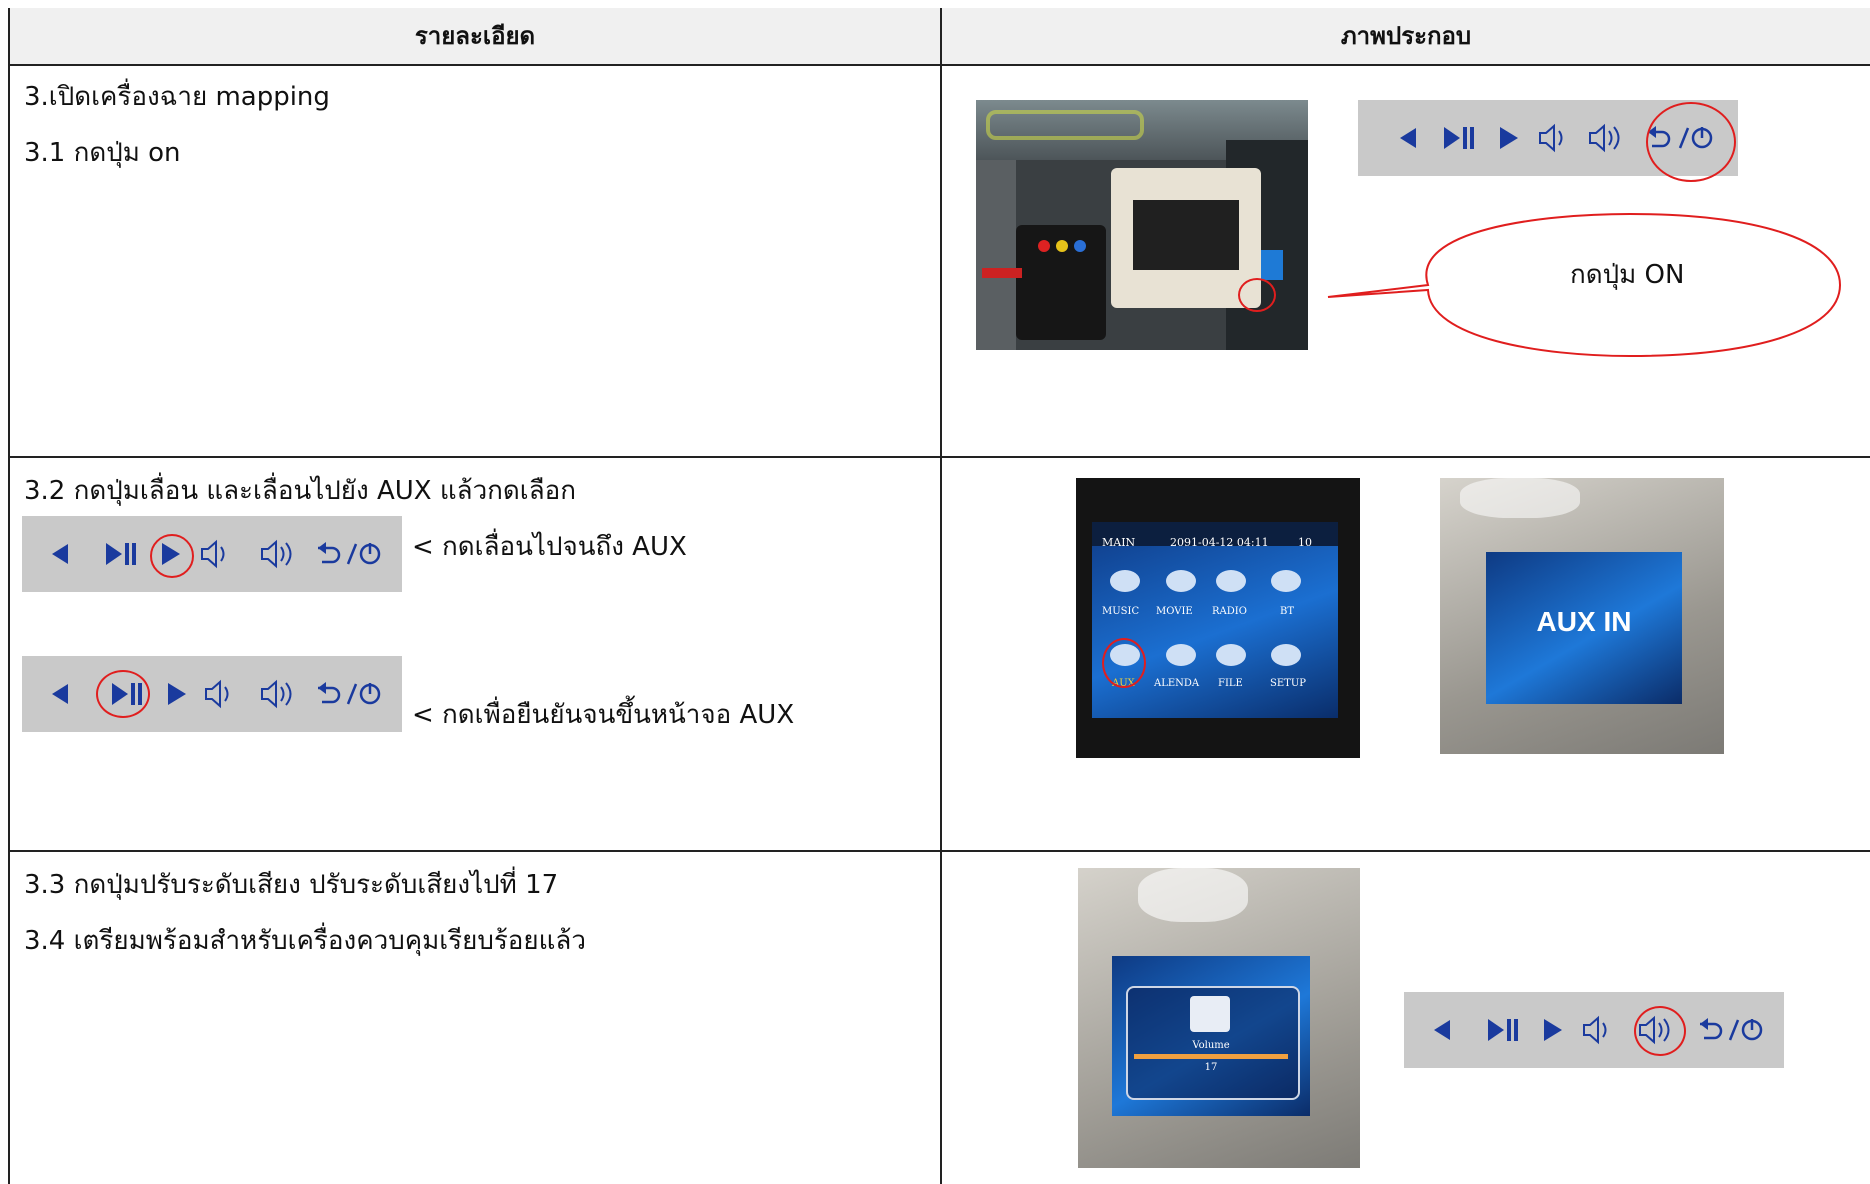 This screenshot has height=1184, width=1870. Describe the element at coordinates (1211, 1045) in the screenshot. I see `volume-label: Volume` at that location.